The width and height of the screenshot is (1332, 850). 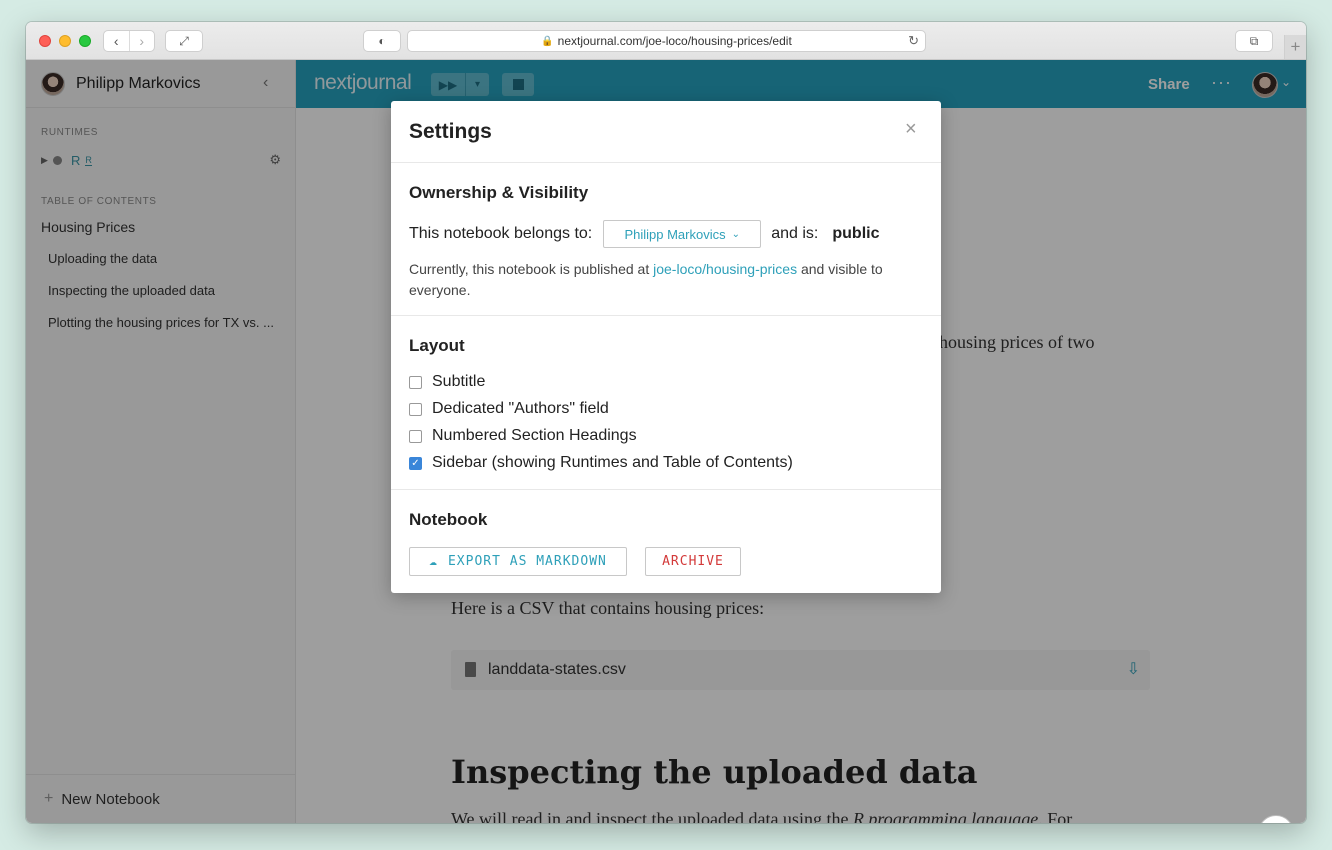 I want to click on checkbox: ✓, so click(x=415, y=463).